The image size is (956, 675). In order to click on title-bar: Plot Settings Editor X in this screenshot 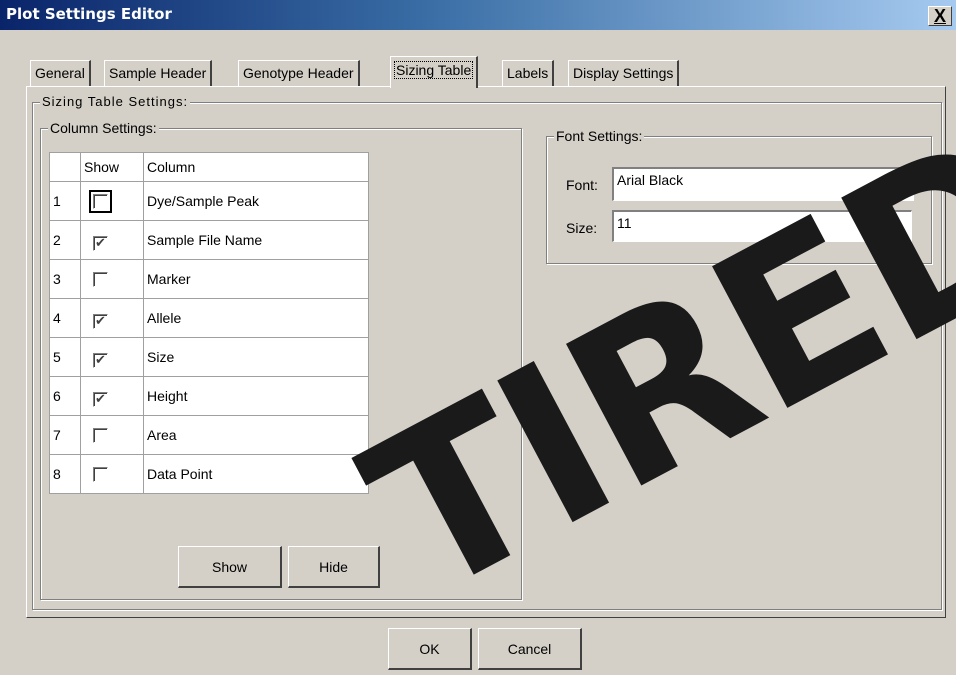, I will do `click(478, 15)`.